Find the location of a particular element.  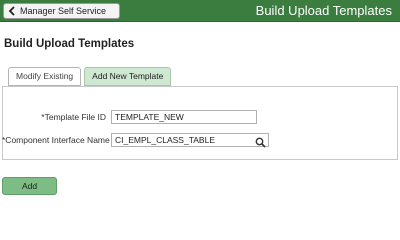

component-interface-name-input is located at coordinates (190, 140).